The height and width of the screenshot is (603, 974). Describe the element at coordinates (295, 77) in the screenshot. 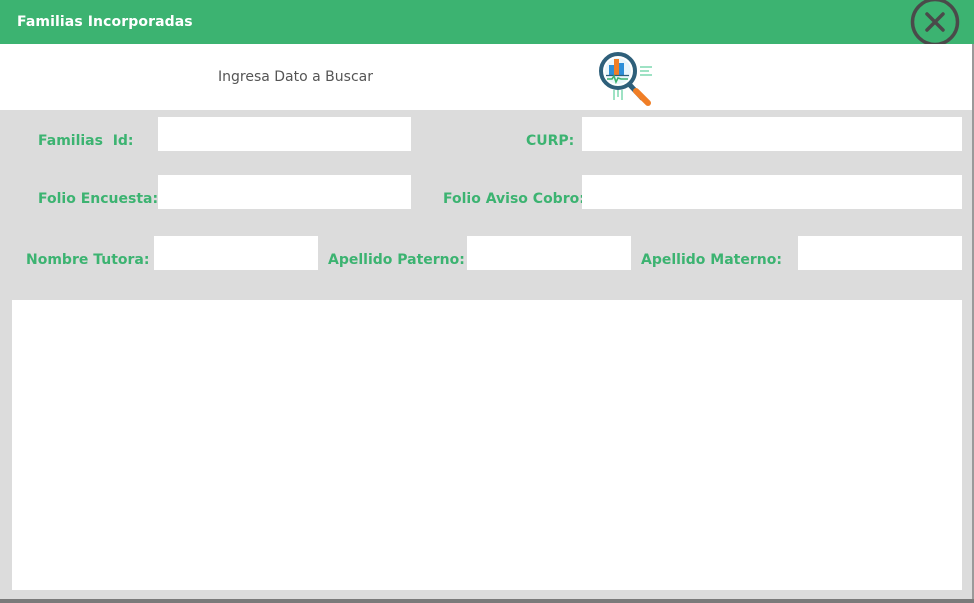

I see `search-label: Ingresa Dato a Buscar` at that location.